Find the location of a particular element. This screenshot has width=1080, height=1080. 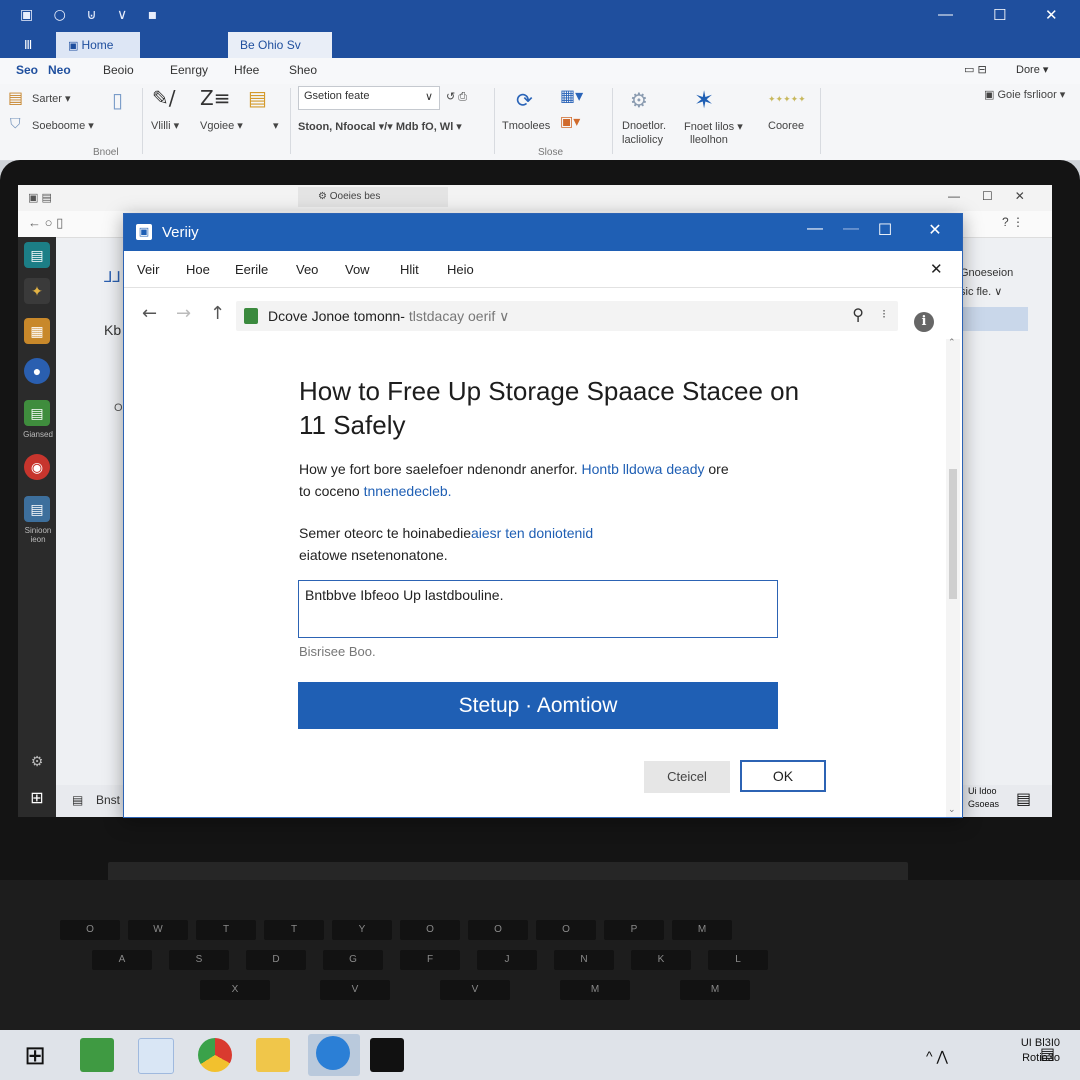

close-button: ✕ is located at coordinates (935, 230).